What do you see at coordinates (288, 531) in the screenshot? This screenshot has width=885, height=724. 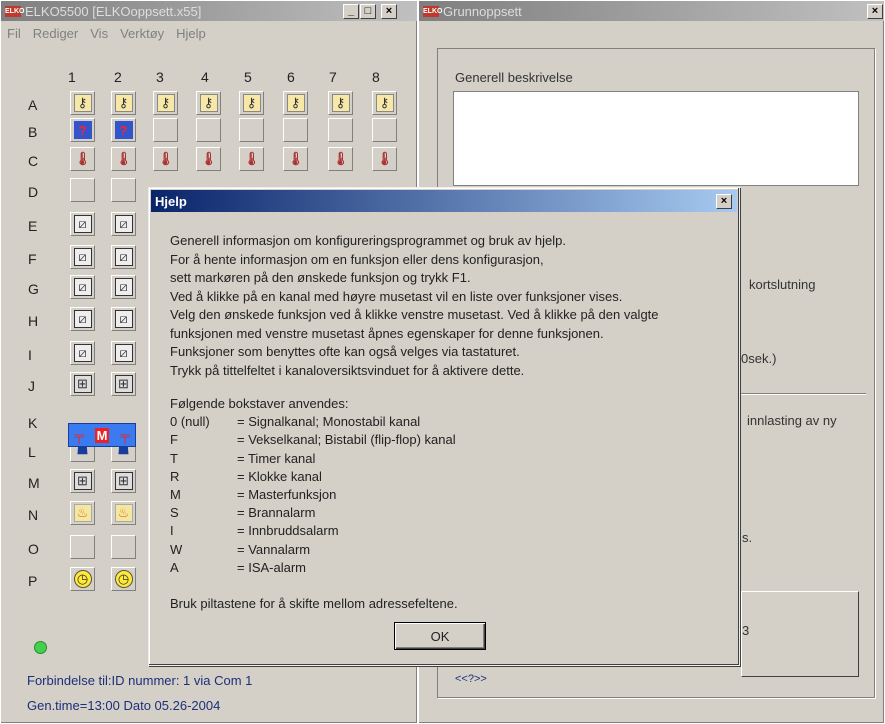 I see `legend-value: = Innbruddsalarm` at bounding box center [288, 531].